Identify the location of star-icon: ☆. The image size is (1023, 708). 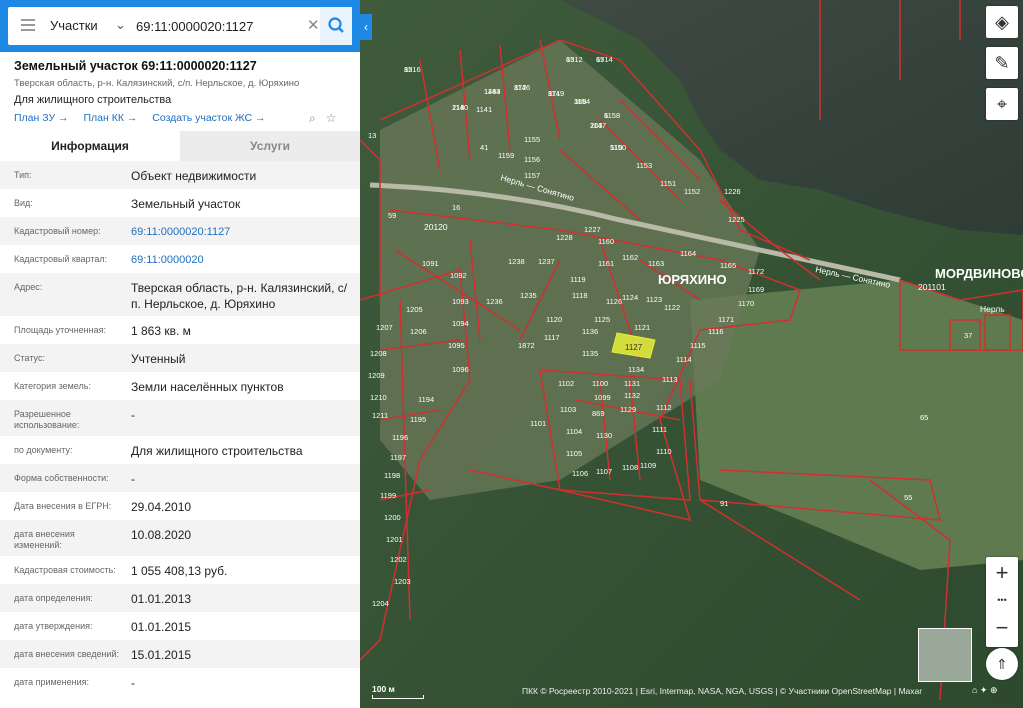
(331, 118).